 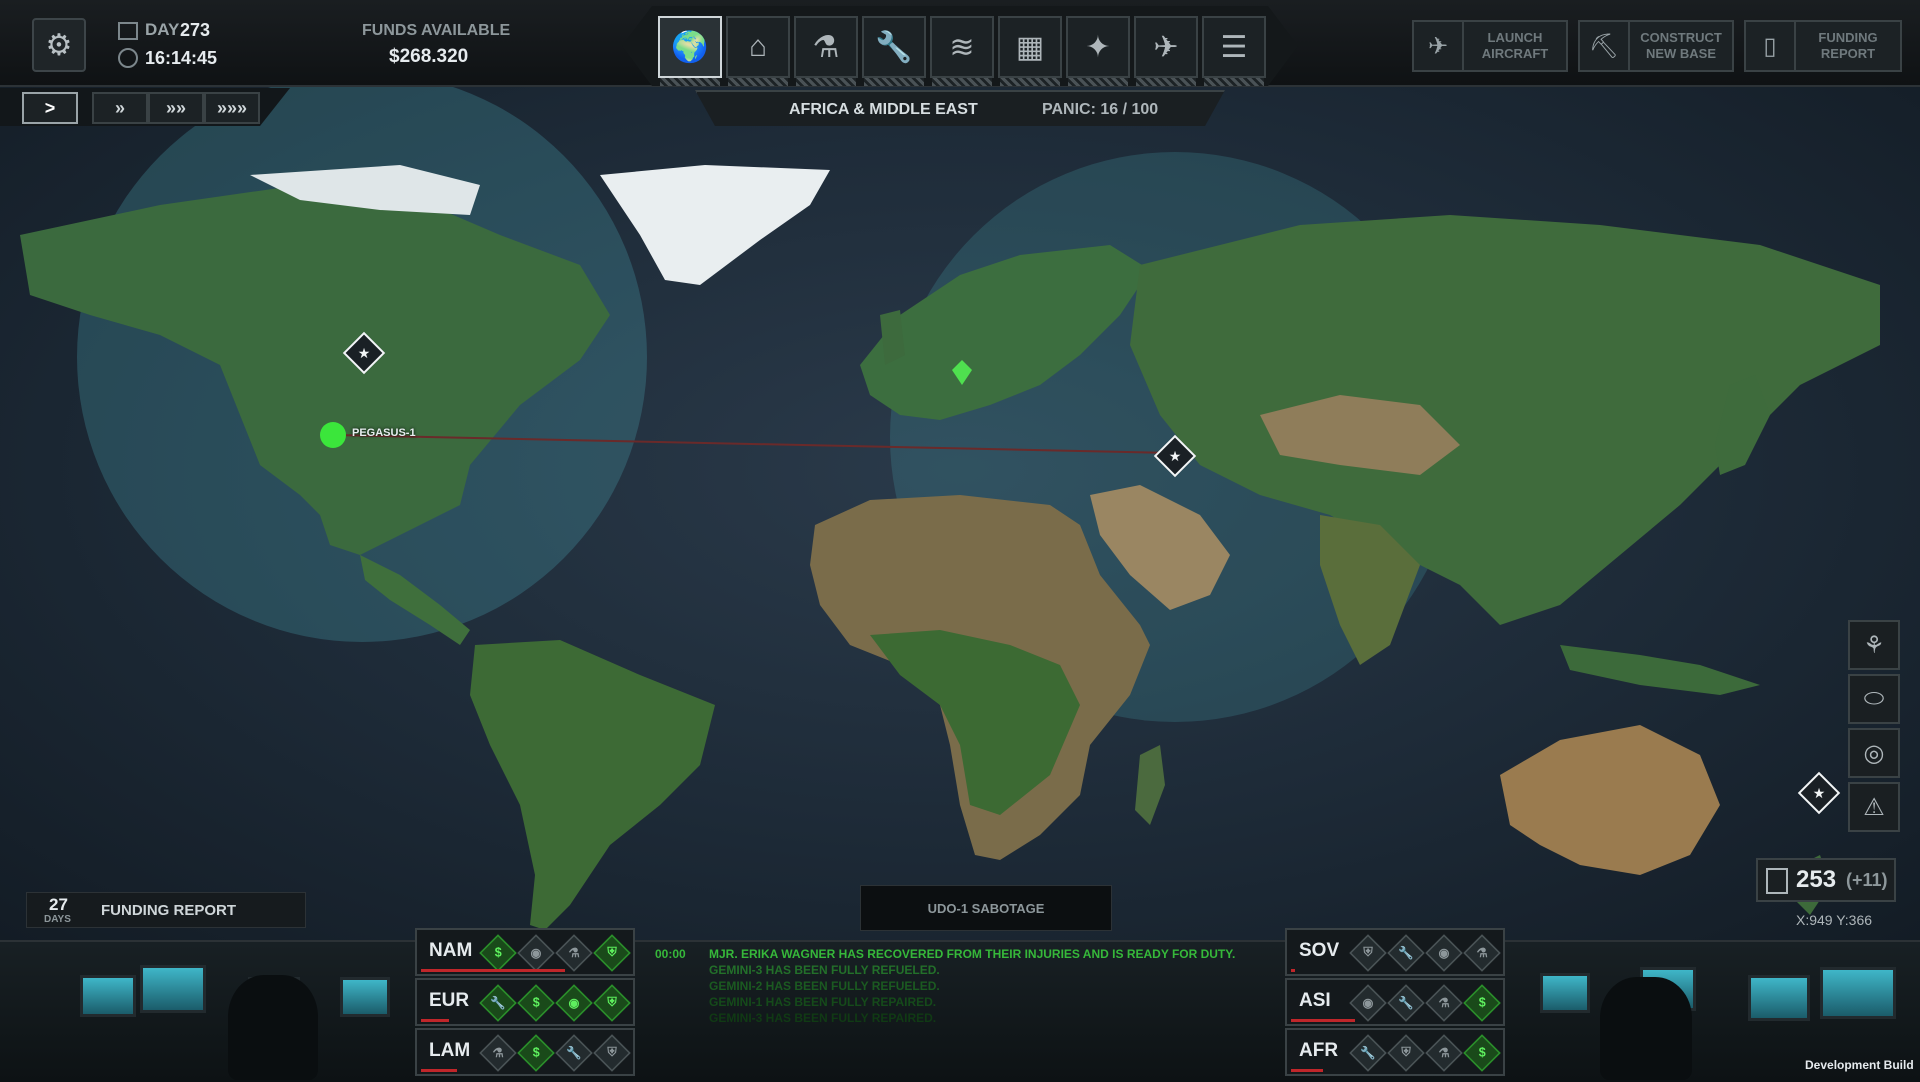 What do you see at coordinates (50, 108) in the screenshot?
I see `speed-1-button: >` at bounding box center [50, 108].